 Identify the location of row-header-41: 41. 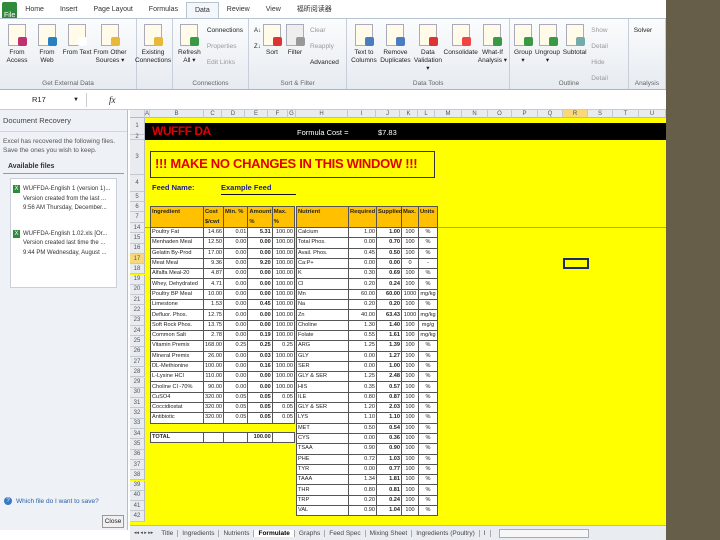
(137, 506).